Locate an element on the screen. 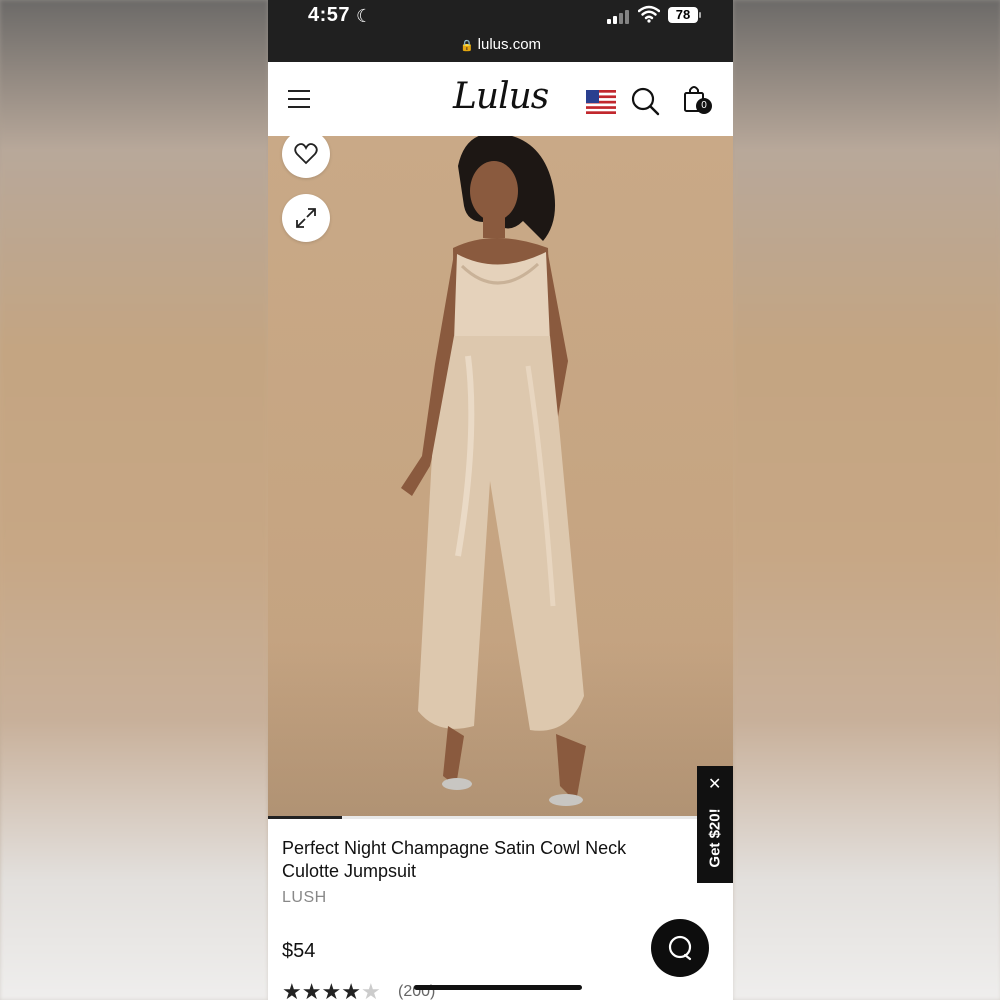 The width and height of the screenshot is (1000, 1000). heart-icon is located at coordinates (306, 154).